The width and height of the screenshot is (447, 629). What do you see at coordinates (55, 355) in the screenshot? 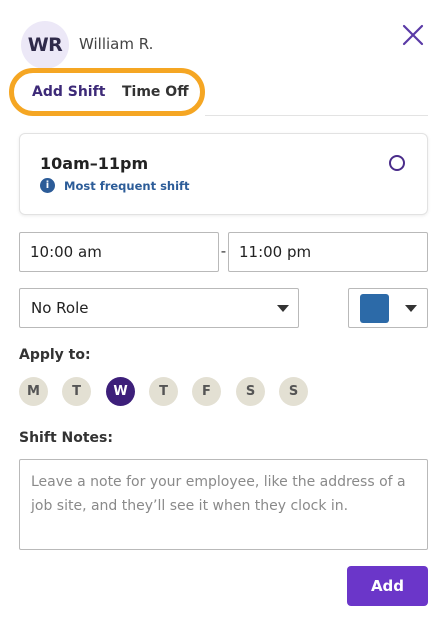
I see `apply-to-label: Apply to:` at bounding box center [55, 355].